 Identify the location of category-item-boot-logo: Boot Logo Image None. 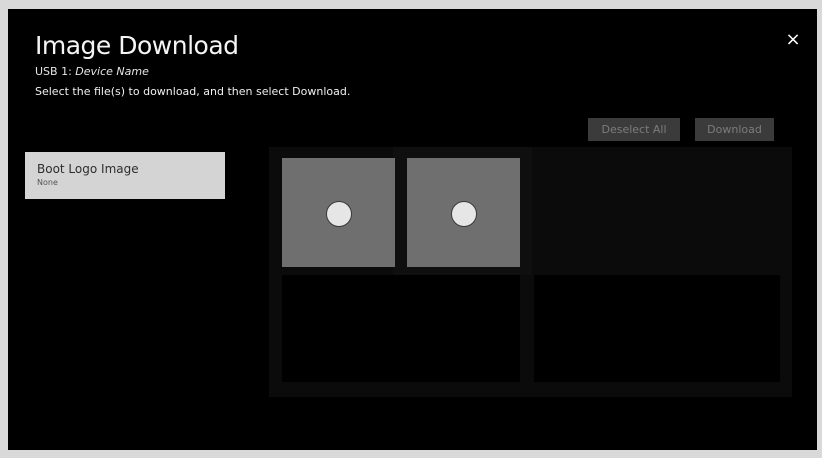
(125, 175).